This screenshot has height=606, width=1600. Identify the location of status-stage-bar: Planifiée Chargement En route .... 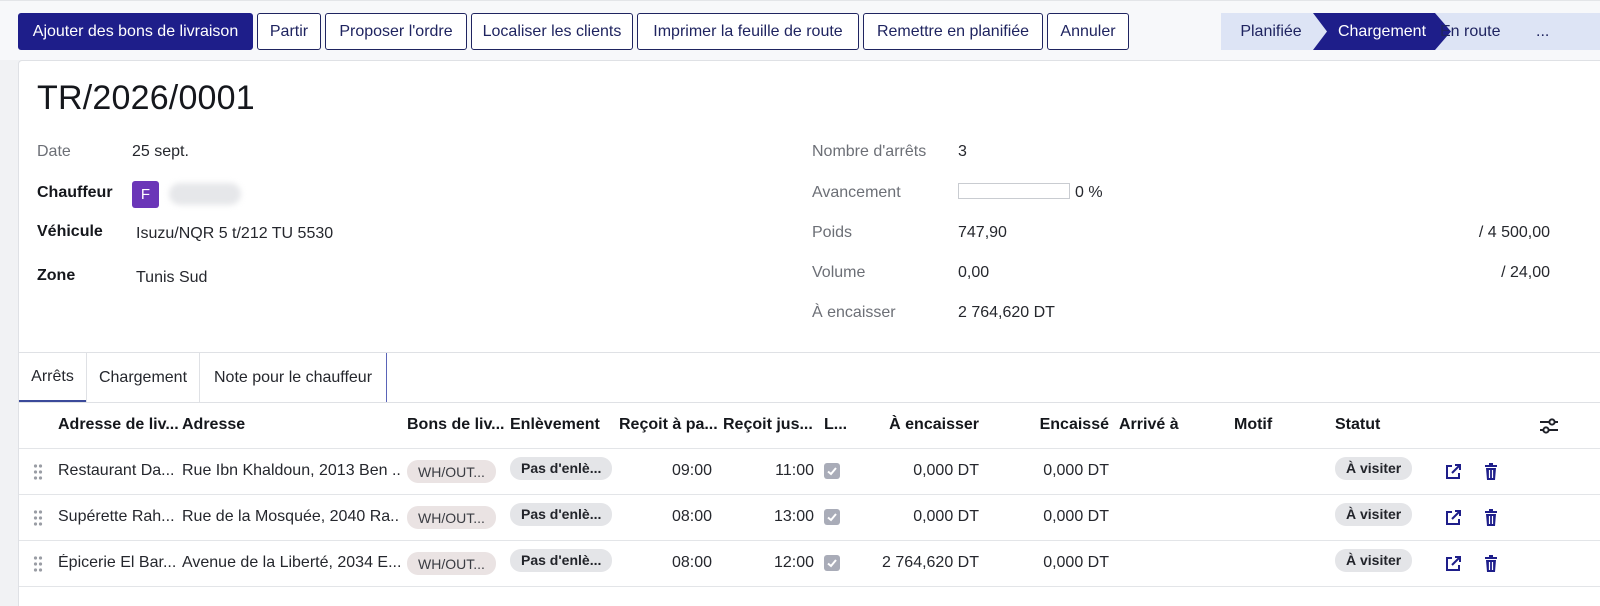
(1410, 31).